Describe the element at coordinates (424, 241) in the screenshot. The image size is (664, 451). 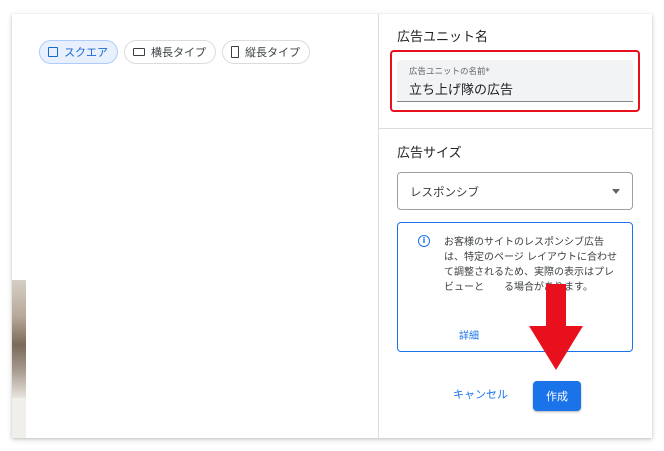
I see `info-icon: i` at that location.